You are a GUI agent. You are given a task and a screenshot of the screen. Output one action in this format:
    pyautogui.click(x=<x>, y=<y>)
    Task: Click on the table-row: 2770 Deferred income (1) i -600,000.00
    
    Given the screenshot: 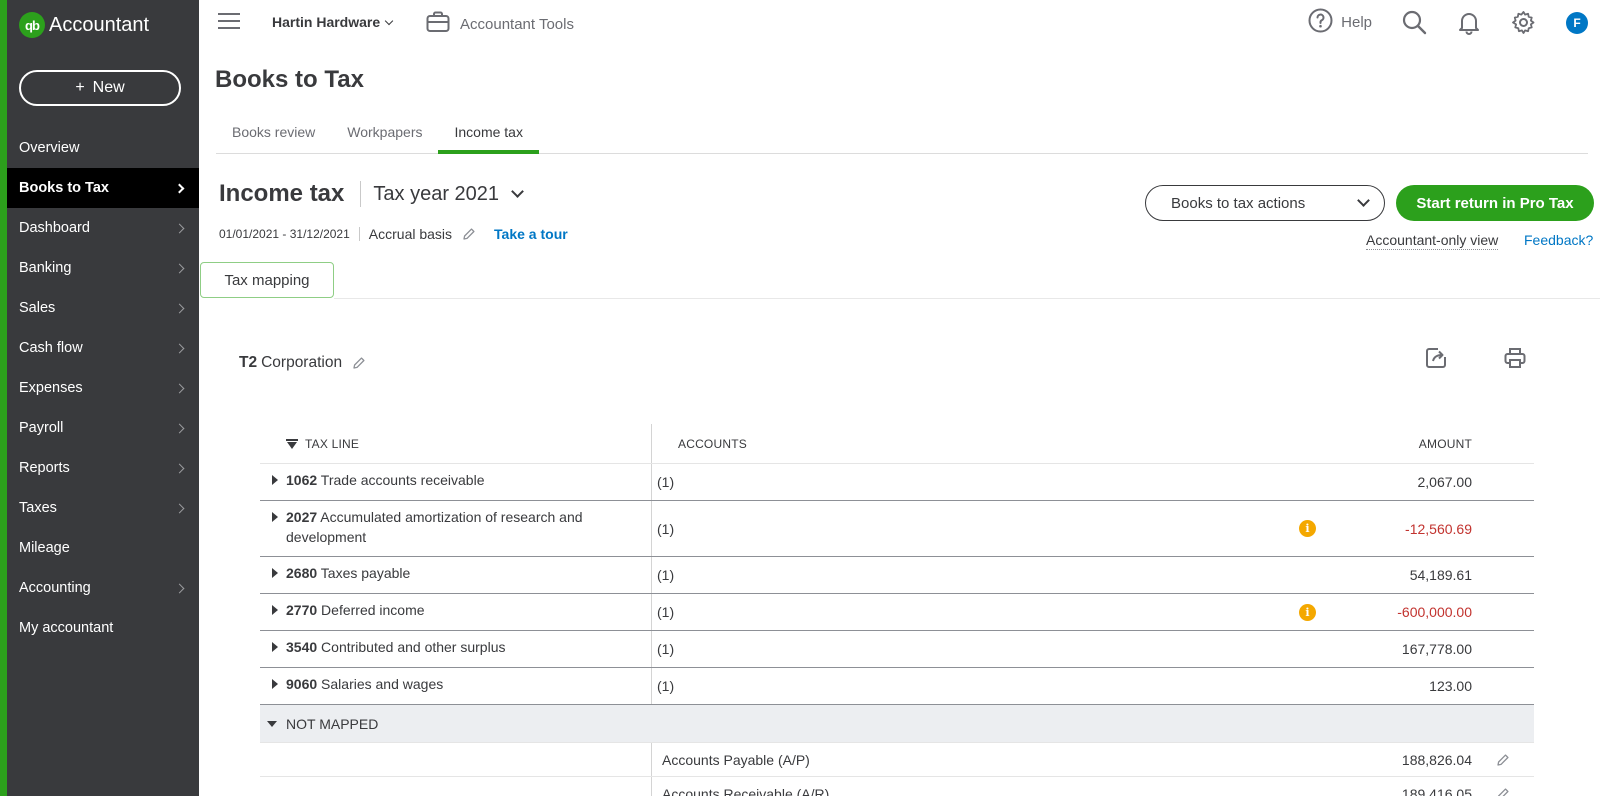 What is the action you would take?
    pyautogui.click(x=897, y=612)
    